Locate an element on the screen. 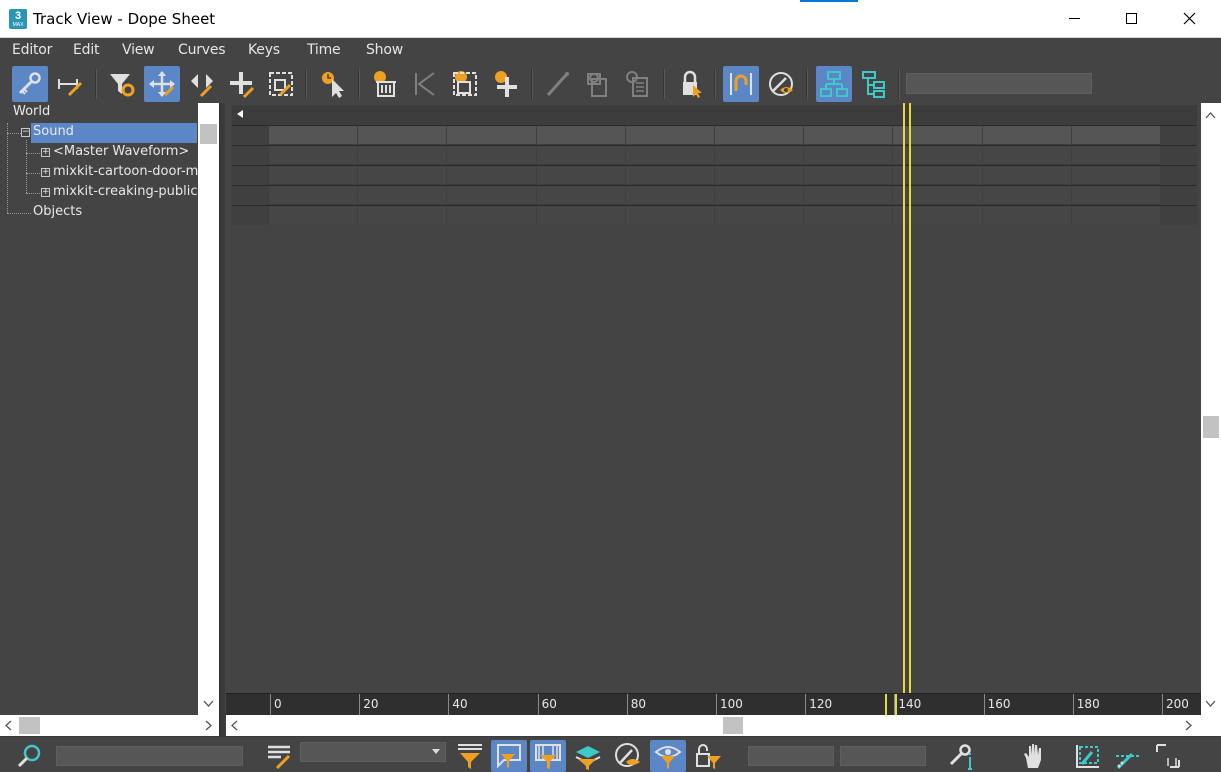  collapse-icon: − is located at coordinates (25, 132).